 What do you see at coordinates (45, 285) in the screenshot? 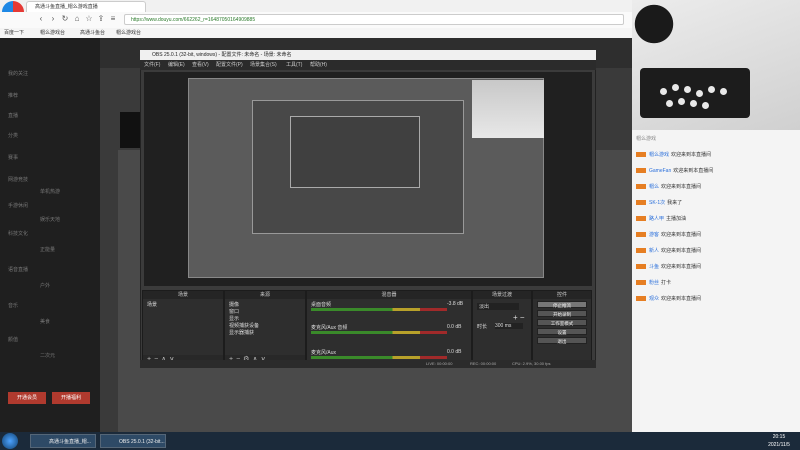
I see `sidebar-item: 户外` at bounding box center [45, 285].